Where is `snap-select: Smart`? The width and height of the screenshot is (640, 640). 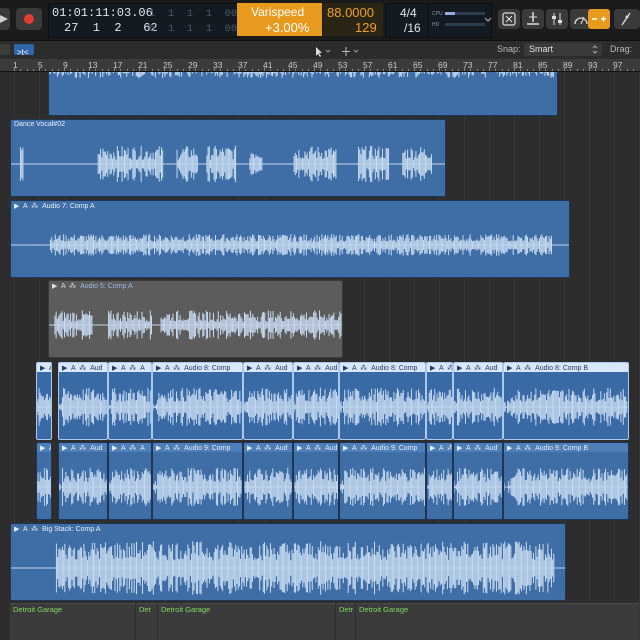 snap-select: Smart is located at coordinates (563, 49).